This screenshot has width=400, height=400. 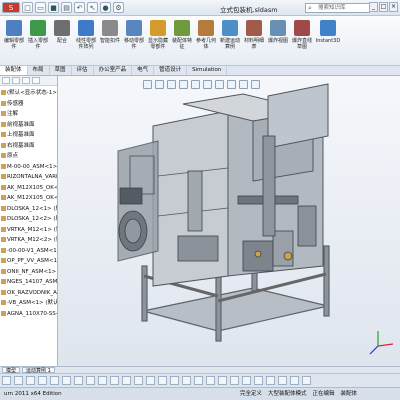 I want to click on tree-item: 上视基准面, so click(x=28, y=135).